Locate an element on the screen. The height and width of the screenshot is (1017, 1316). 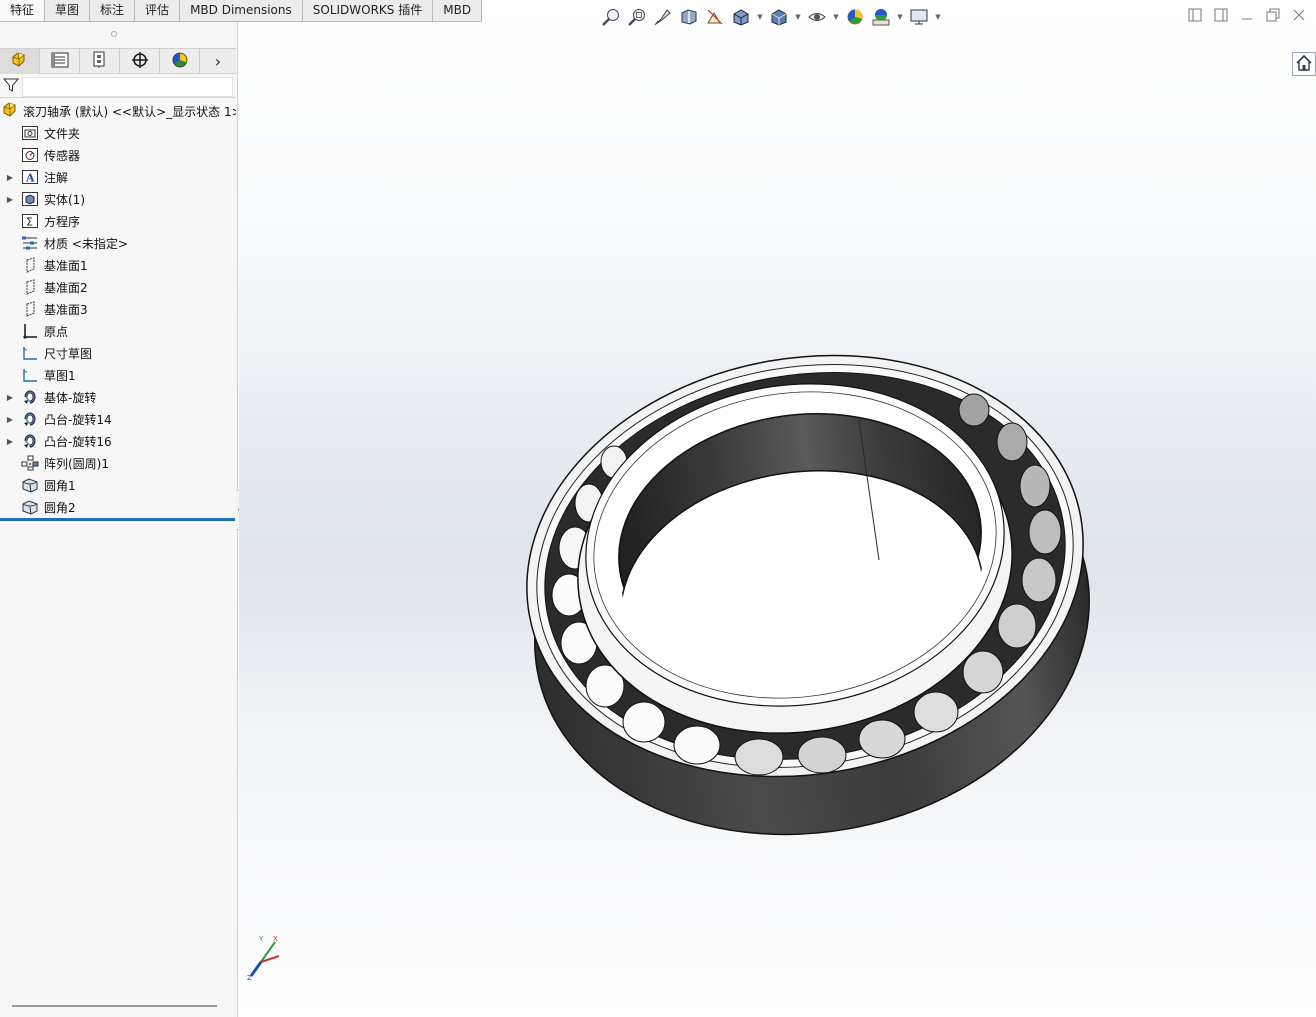
display-manager-tab is located at coordinates (180, 61).